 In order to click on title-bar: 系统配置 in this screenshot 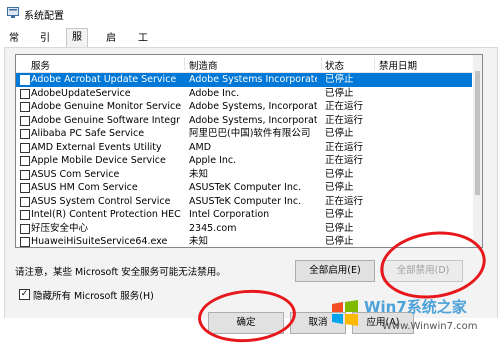, I will do `click(252, 13)`.